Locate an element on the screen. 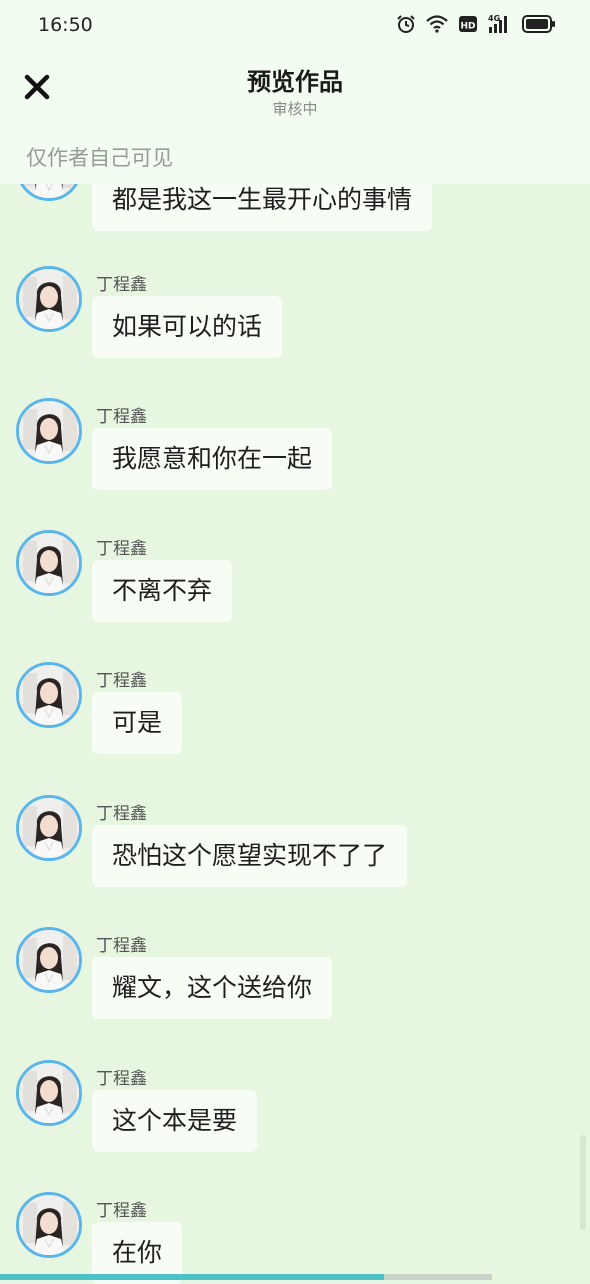 This screenshot has height=1284, width=590. message-bubble: 恐怕这个愿望实现不了了 is located at coordinates (250, 856).